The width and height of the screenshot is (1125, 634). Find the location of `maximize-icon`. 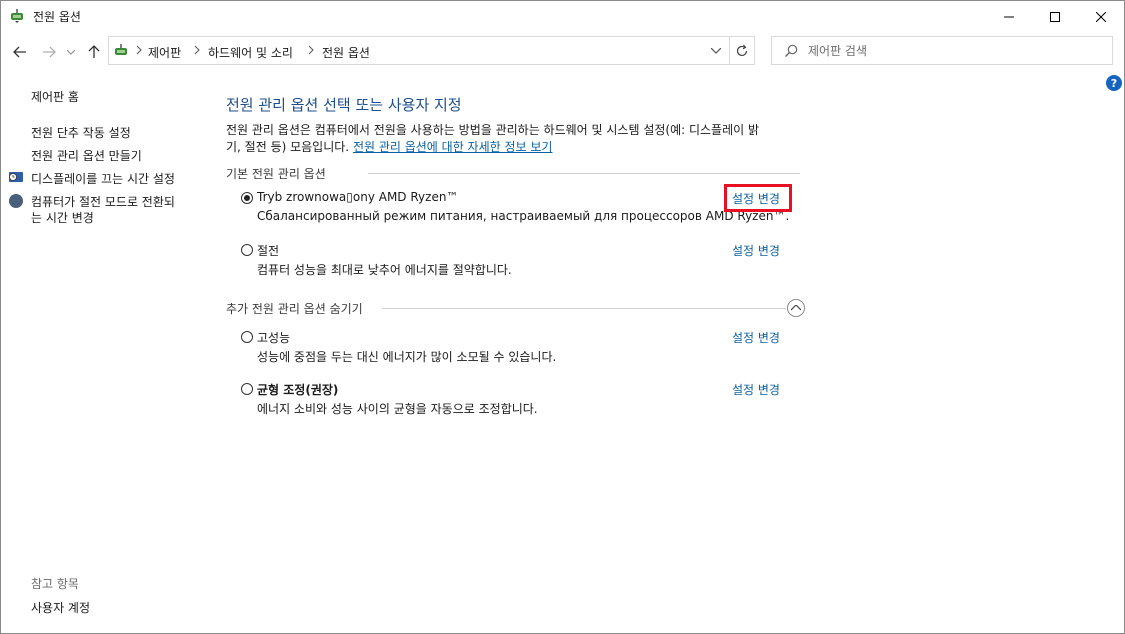

maximize-icon is located at coordinates (1055, 16).